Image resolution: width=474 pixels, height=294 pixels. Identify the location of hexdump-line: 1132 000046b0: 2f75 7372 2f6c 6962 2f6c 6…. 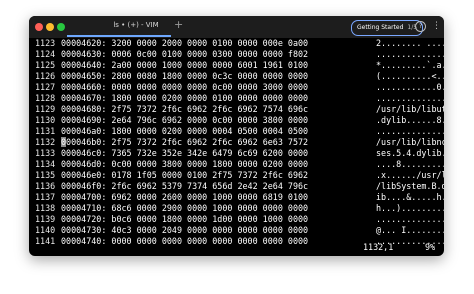
(239, 142).